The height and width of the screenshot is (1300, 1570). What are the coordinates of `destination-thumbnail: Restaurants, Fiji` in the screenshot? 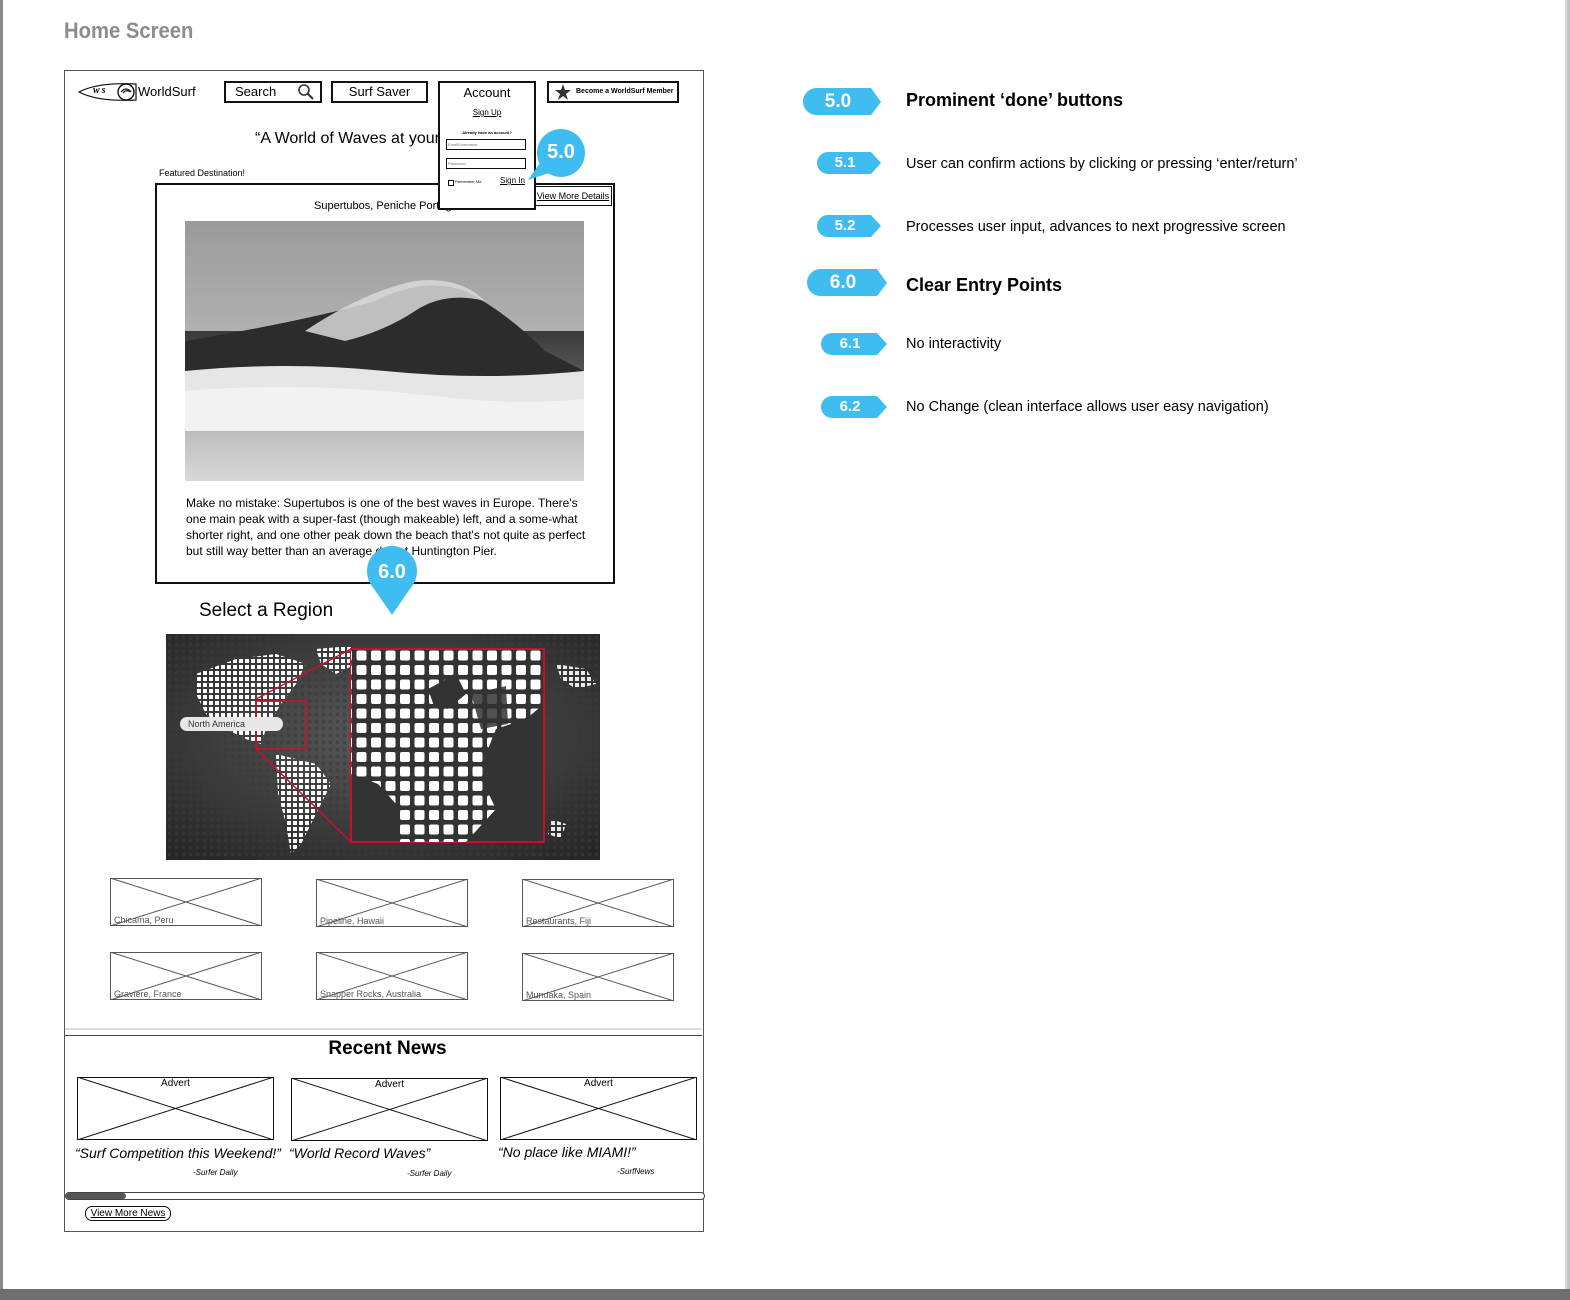 It's located at (598, 903).